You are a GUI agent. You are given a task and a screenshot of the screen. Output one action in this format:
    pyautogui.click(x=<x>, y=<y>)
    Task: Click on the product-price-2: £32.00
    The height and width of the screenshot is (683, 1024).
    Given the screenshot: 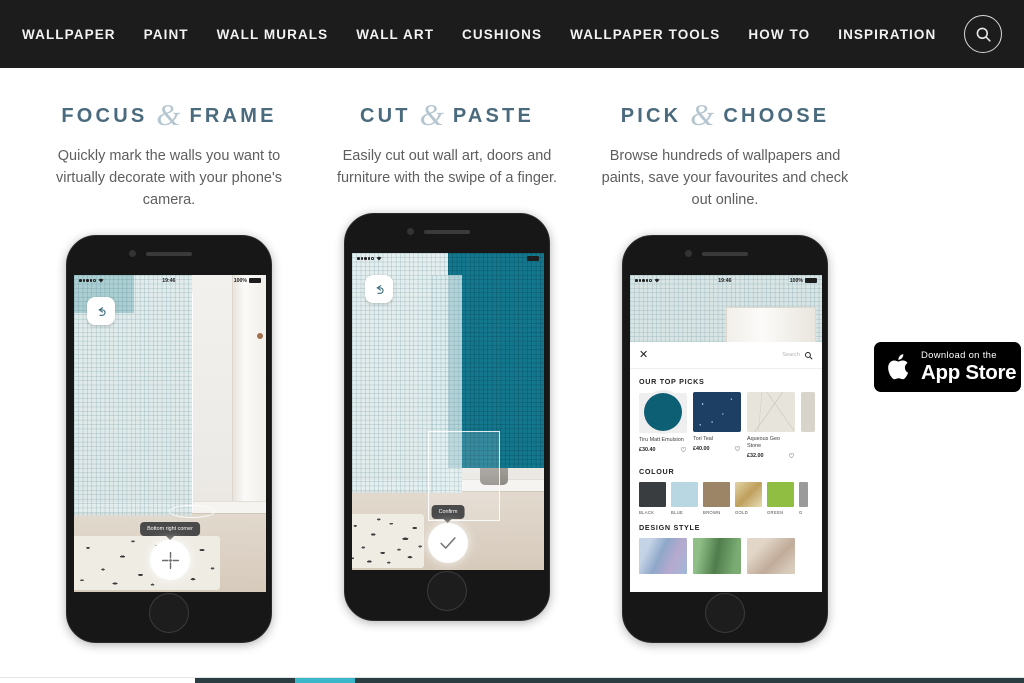 What is the action you would take?
    pyautogui.click(x=755, y=455)
    